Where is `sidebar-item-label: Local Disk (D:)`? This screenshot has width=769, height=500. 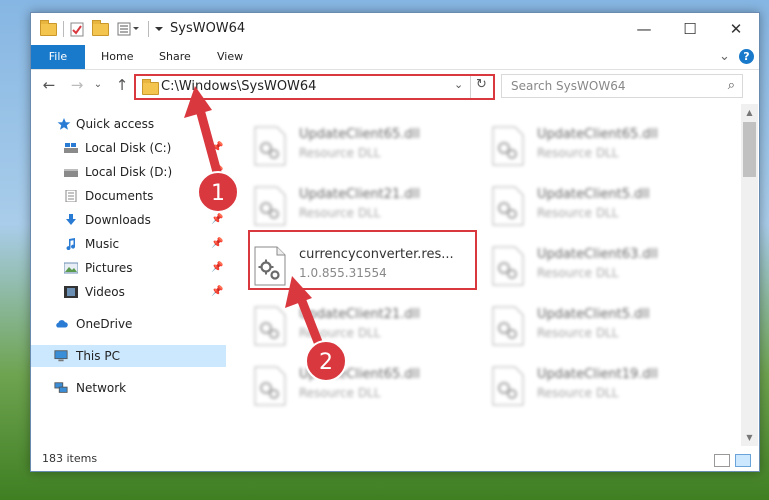 sidebar-item-label: Local Disk (D:) is located at coordinates (129, 172).